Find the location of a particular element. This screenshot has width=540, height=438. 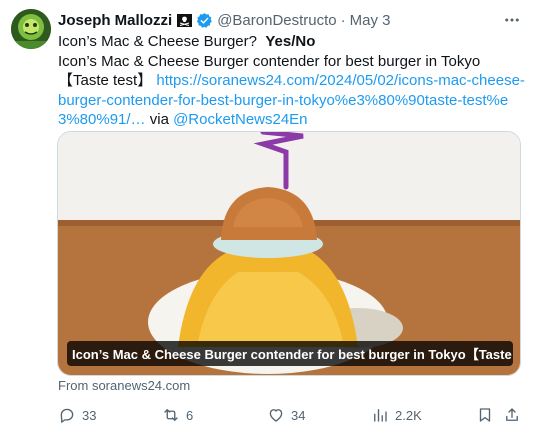

bookmark-icon is located at coordinates (485, 415).